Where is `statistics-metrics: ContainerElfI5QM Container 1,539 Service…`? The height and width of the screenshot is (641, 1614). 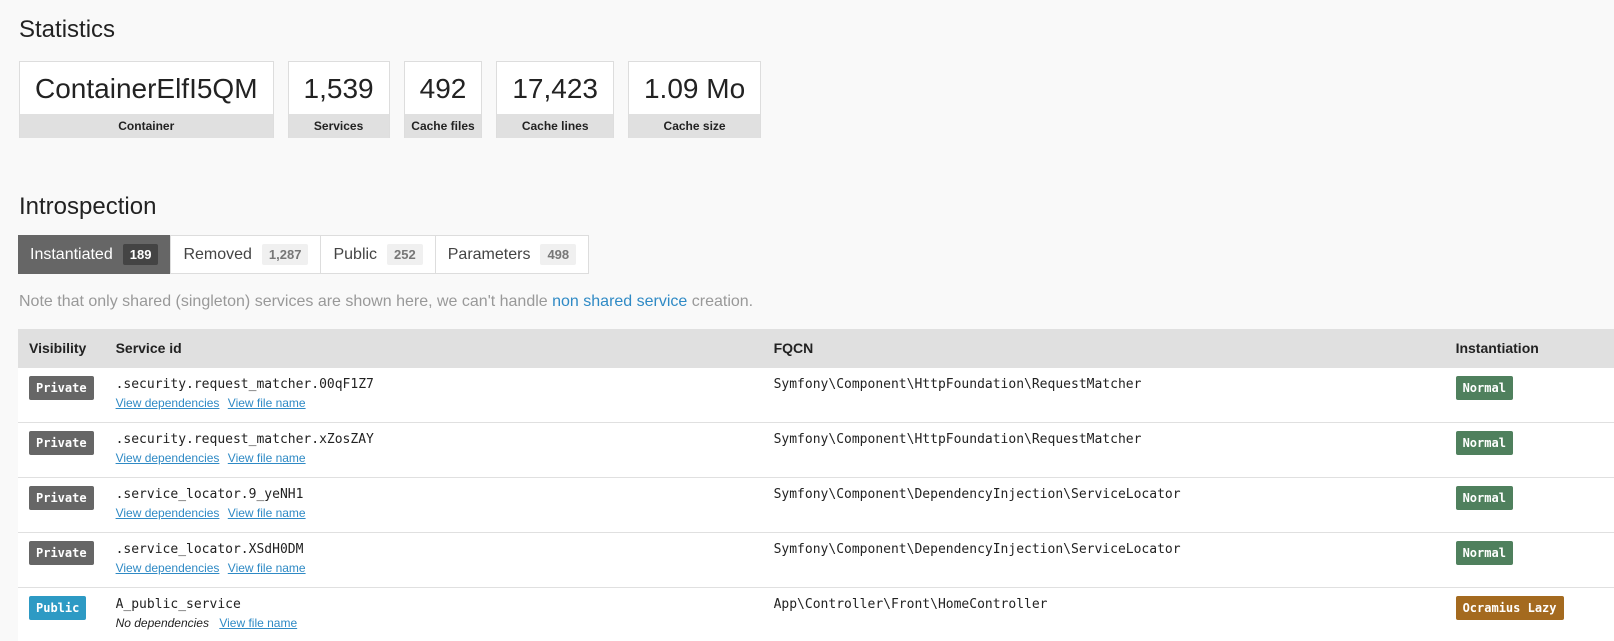
statistics-metrics: ContainerElfI5QM Container 1,539 Service… is located at coordinates (390, 99).